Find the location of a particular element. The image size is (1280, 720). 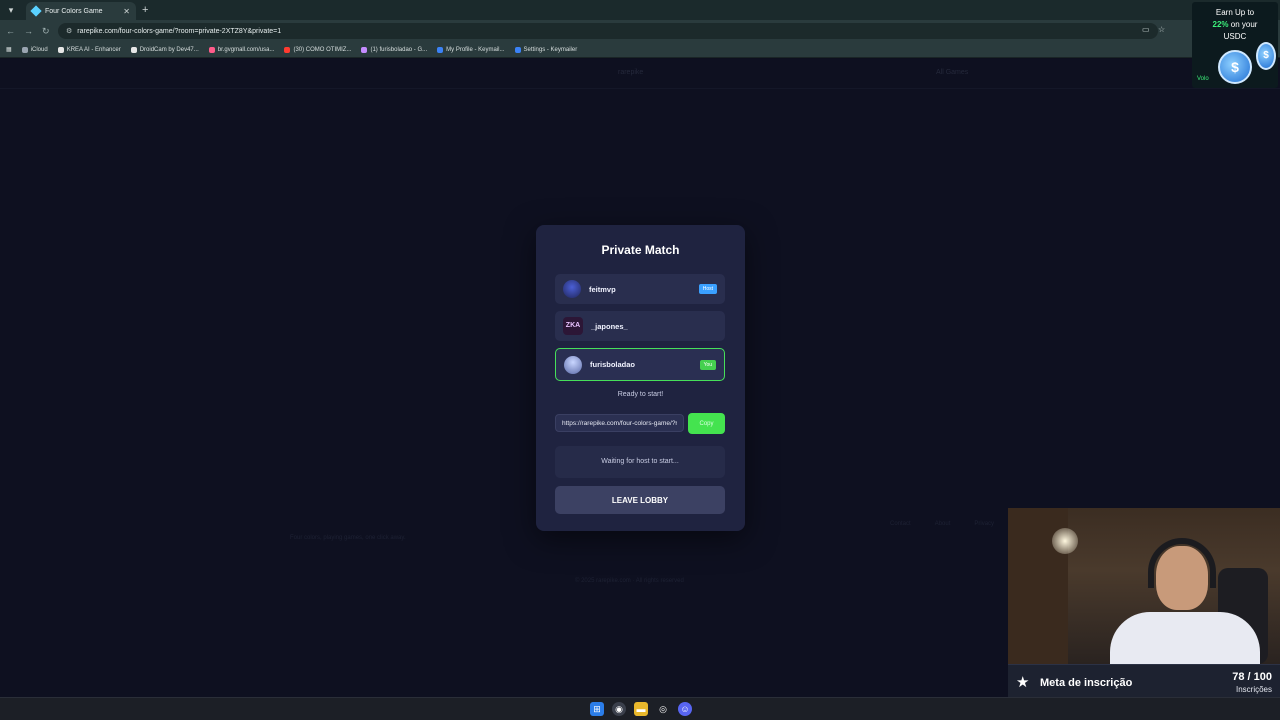

ad-brand: Volo is located at coordinates (1203, 79).